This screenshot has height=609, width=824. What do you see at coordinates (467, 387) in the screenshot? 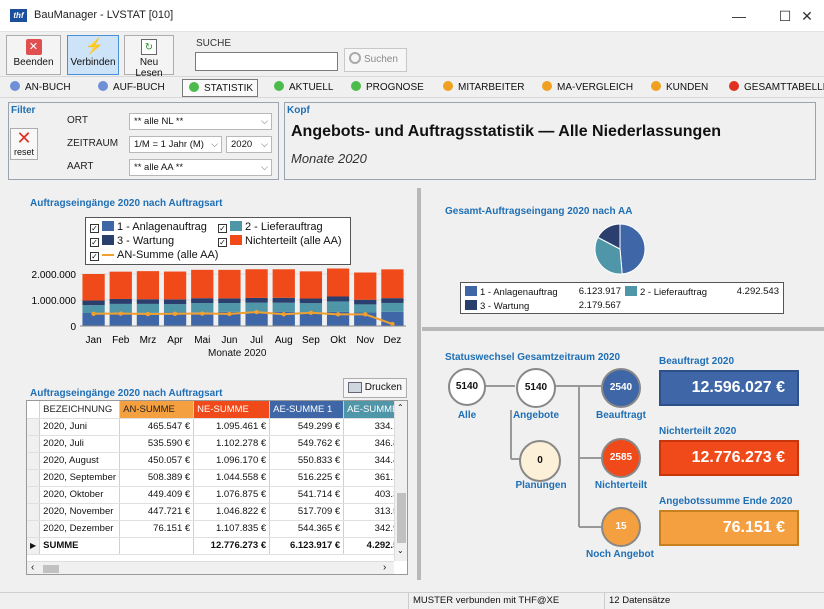
I see `status-alle-circle: 5140` at bounding box center [467, 387].